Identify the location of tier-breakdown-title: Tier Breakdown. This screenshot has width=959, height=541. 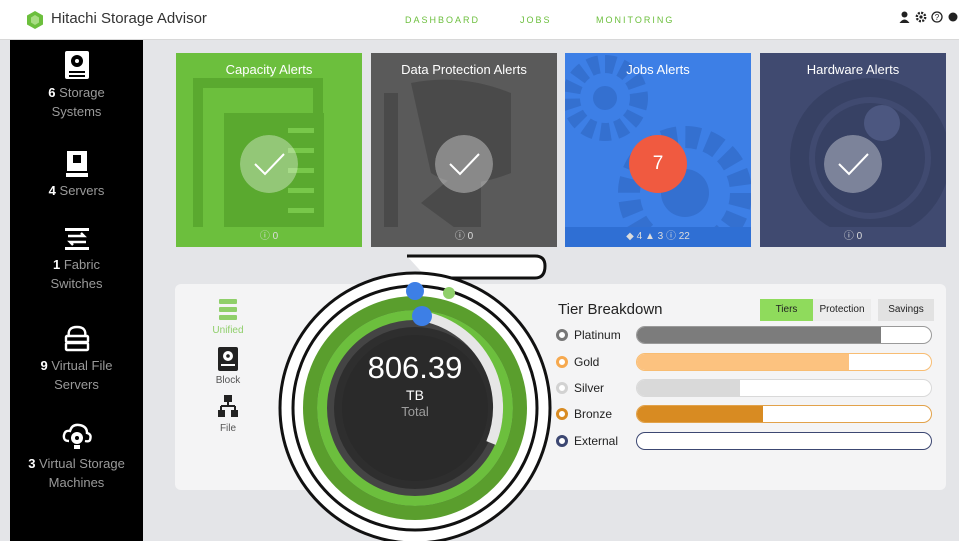
(610, 309).